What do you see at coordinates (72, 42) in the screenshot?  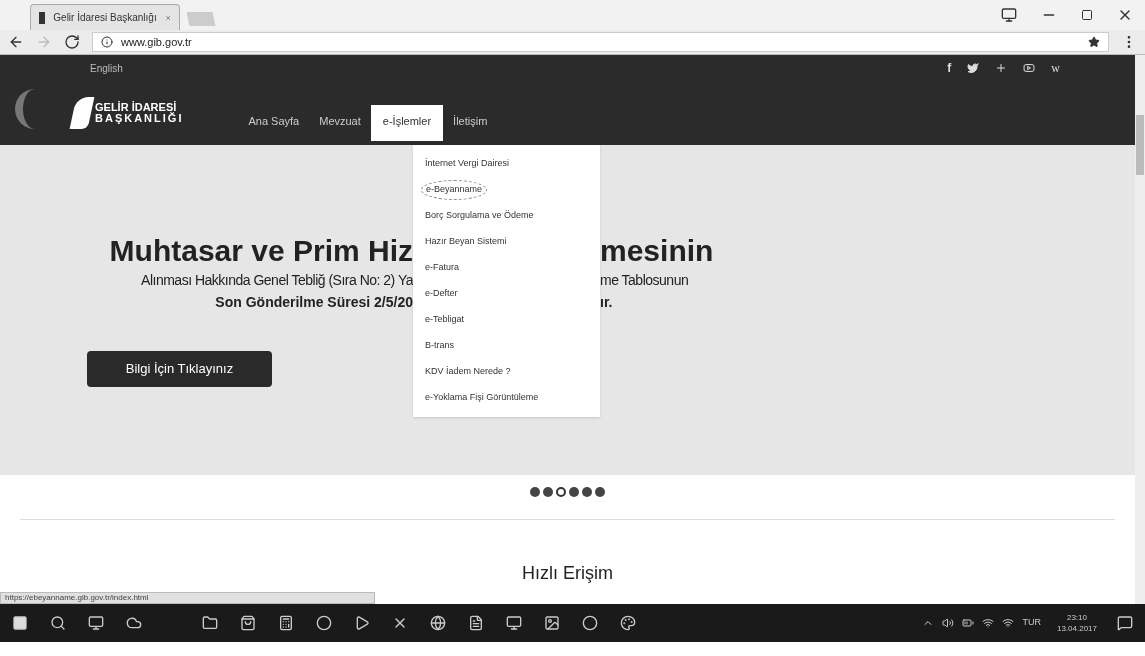 I see `reload-icon` at bounding box center [72, 42].